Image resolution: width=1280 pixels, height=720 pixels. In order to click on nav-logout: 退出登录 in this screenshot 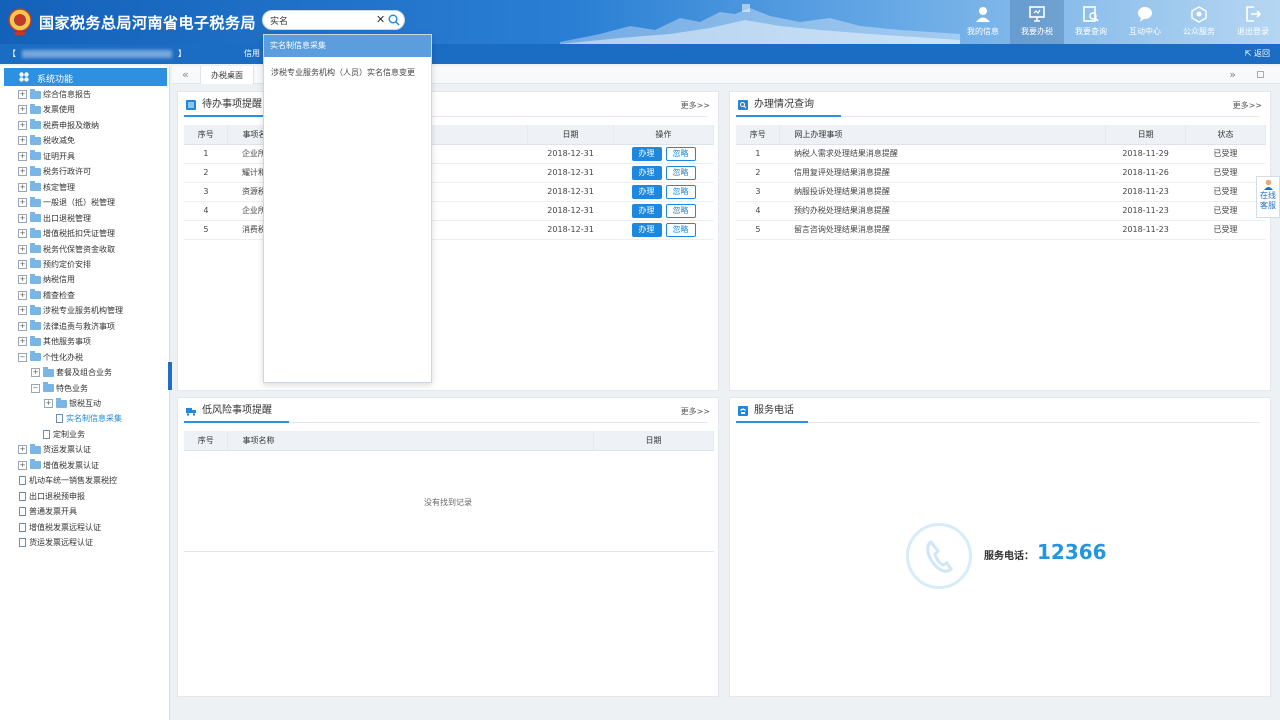, I will do `click(1253, 22)`.